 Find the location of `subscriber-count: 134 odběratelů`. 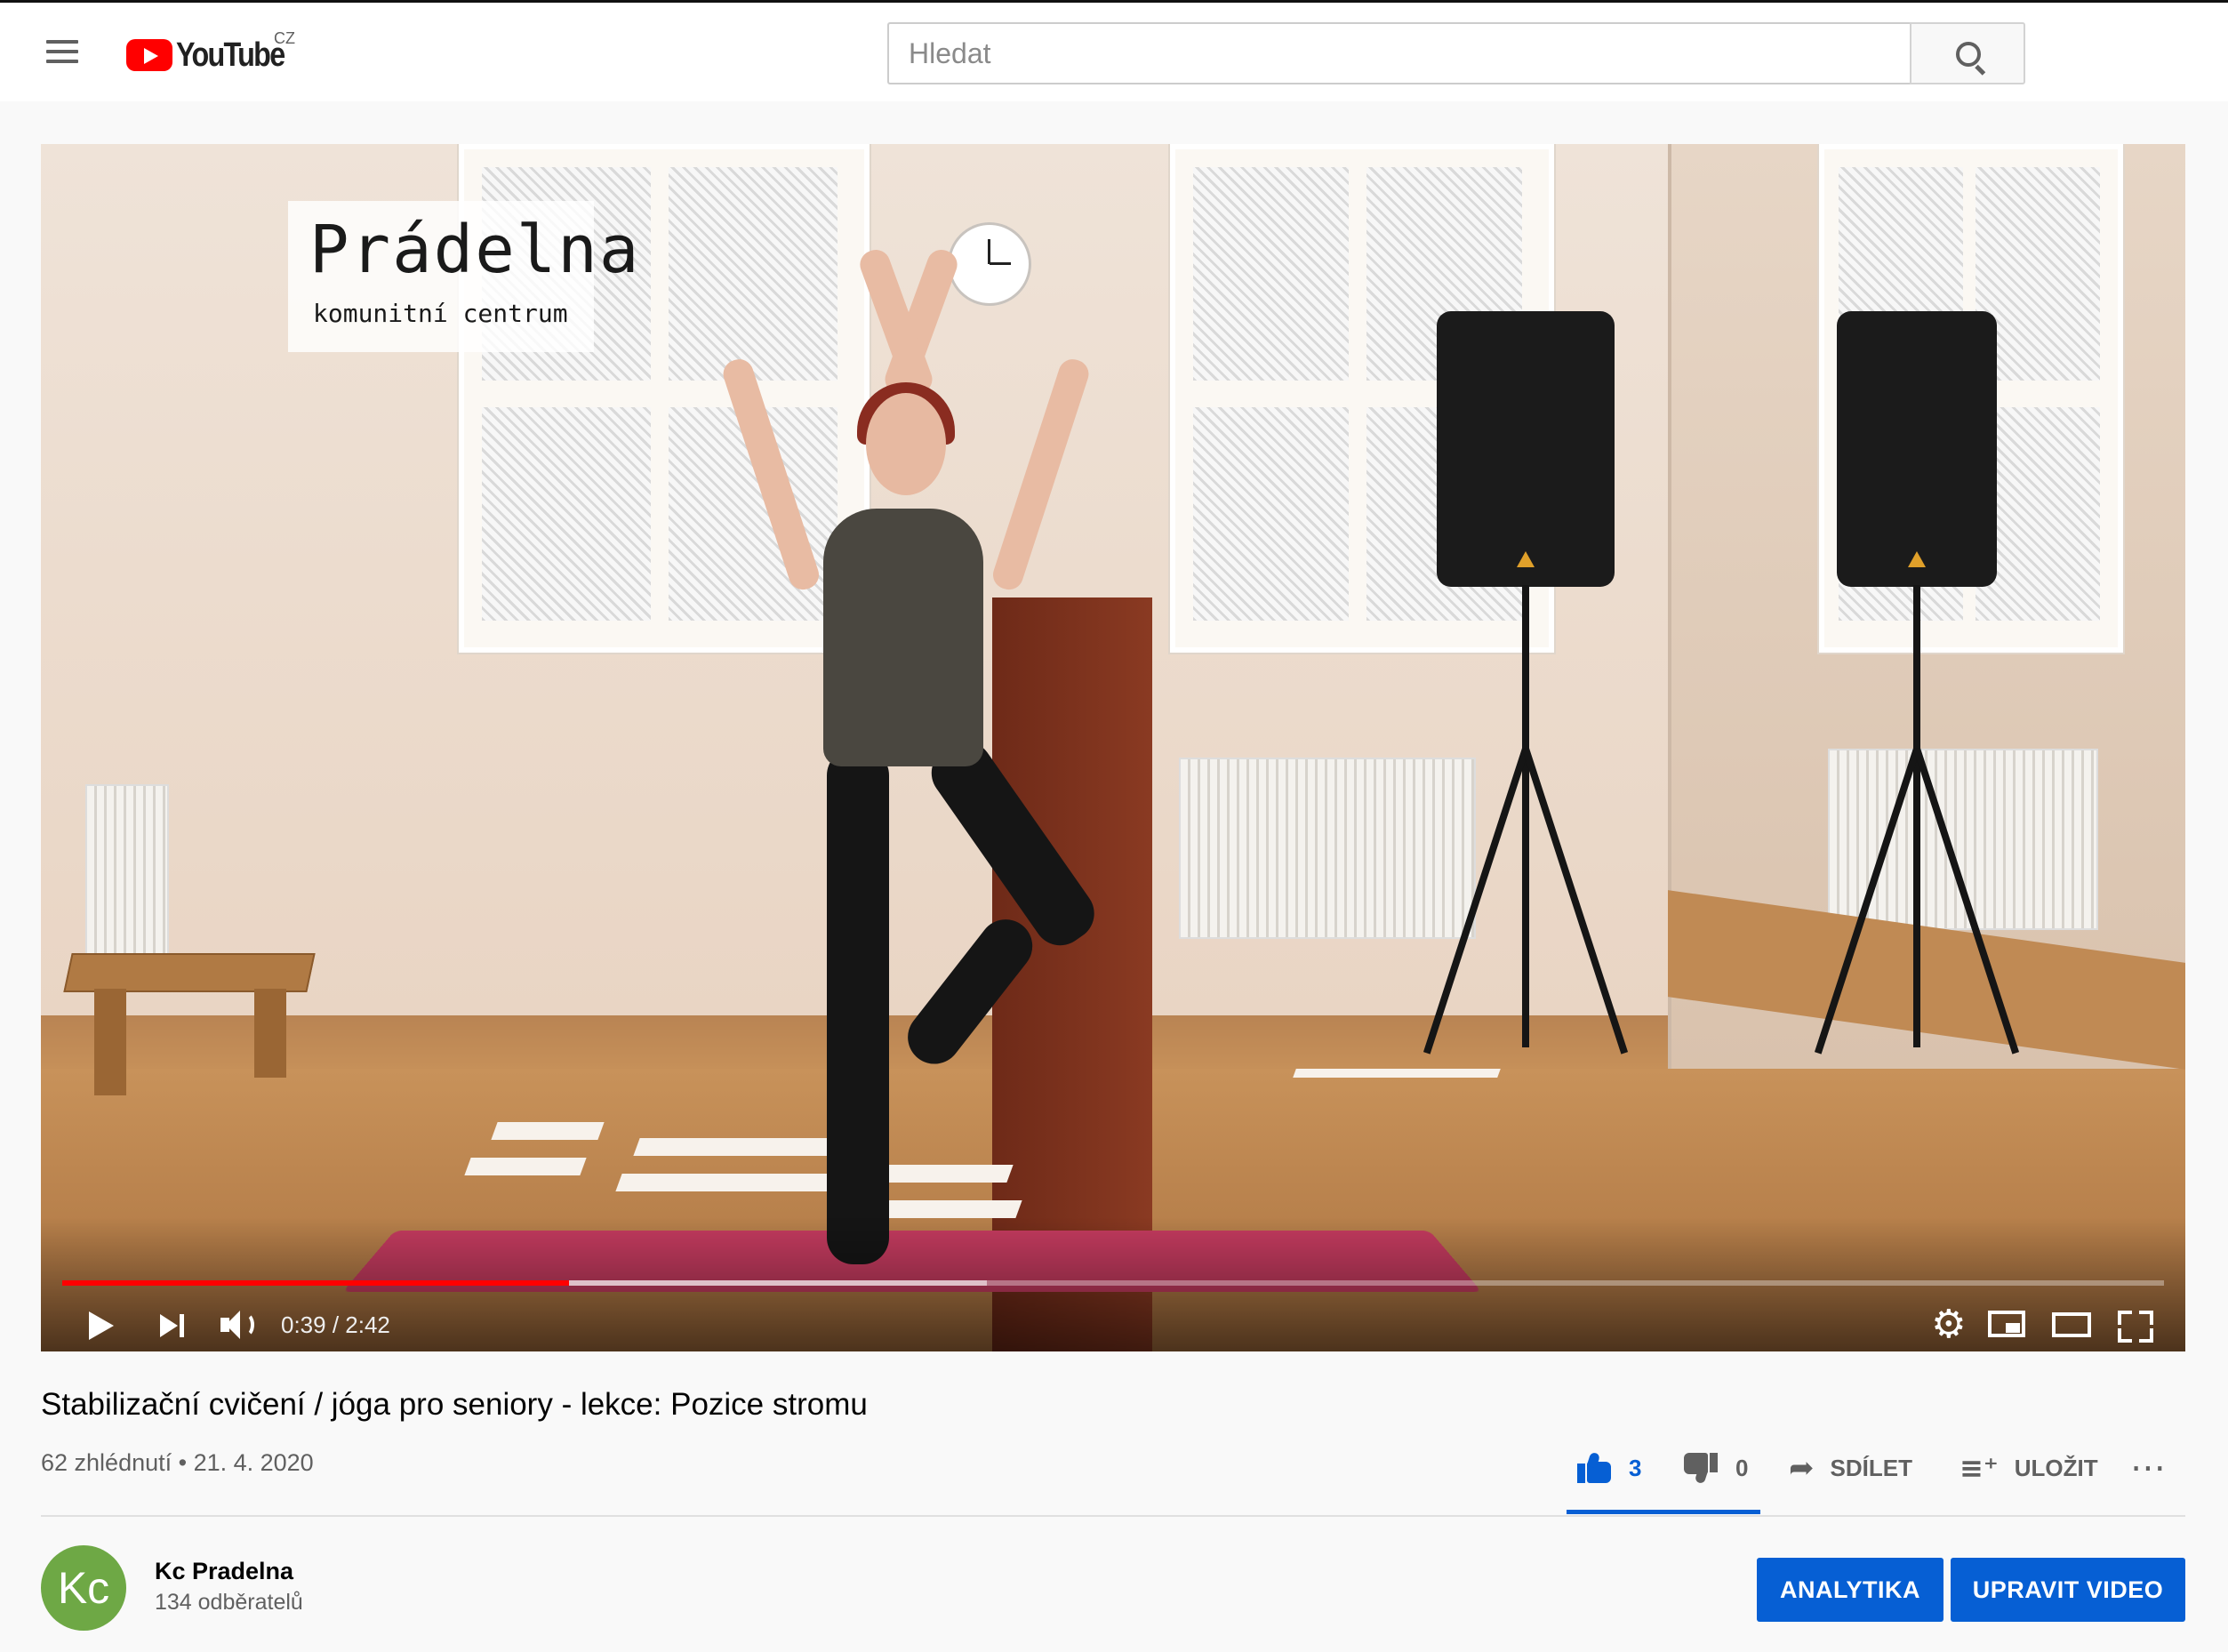

subscriber-count: 134 odběratelů is located at coordinates (229, 1603).